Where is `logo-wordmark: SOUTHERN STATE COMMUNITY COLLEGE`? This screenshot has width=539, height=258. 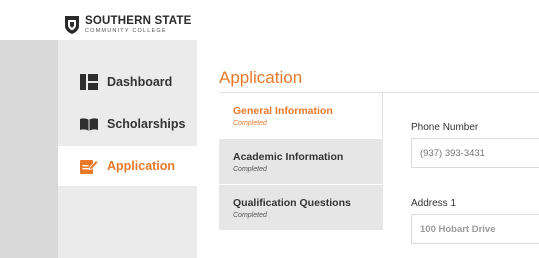 logo-wordmark: SOUTHERN STATE COMMUNITY COLLEGE is located at coordinates (138, 24).